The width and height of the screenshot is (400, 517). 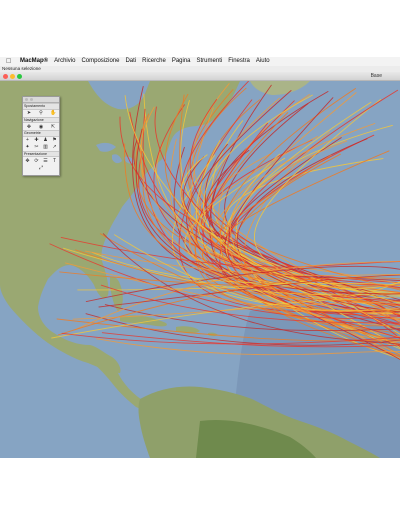 I want to click on menu-finestra: Finestra, so click(x=239, y=61).